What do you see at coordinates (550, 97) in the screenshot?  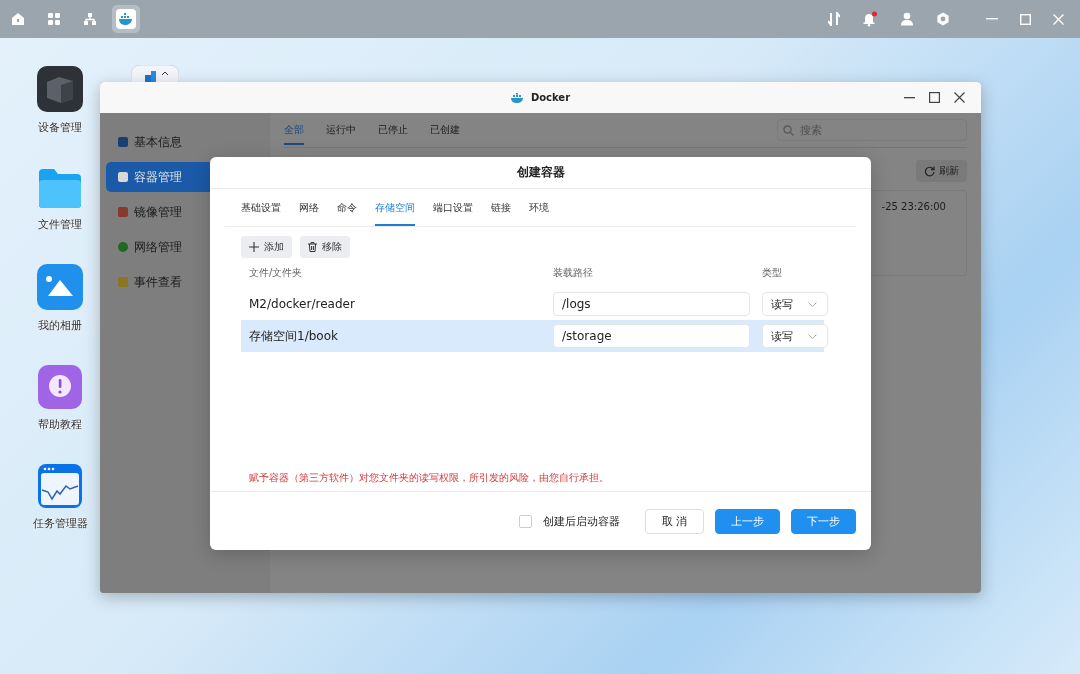 I see `window-title: Docker` at bounding box center [550, 97].